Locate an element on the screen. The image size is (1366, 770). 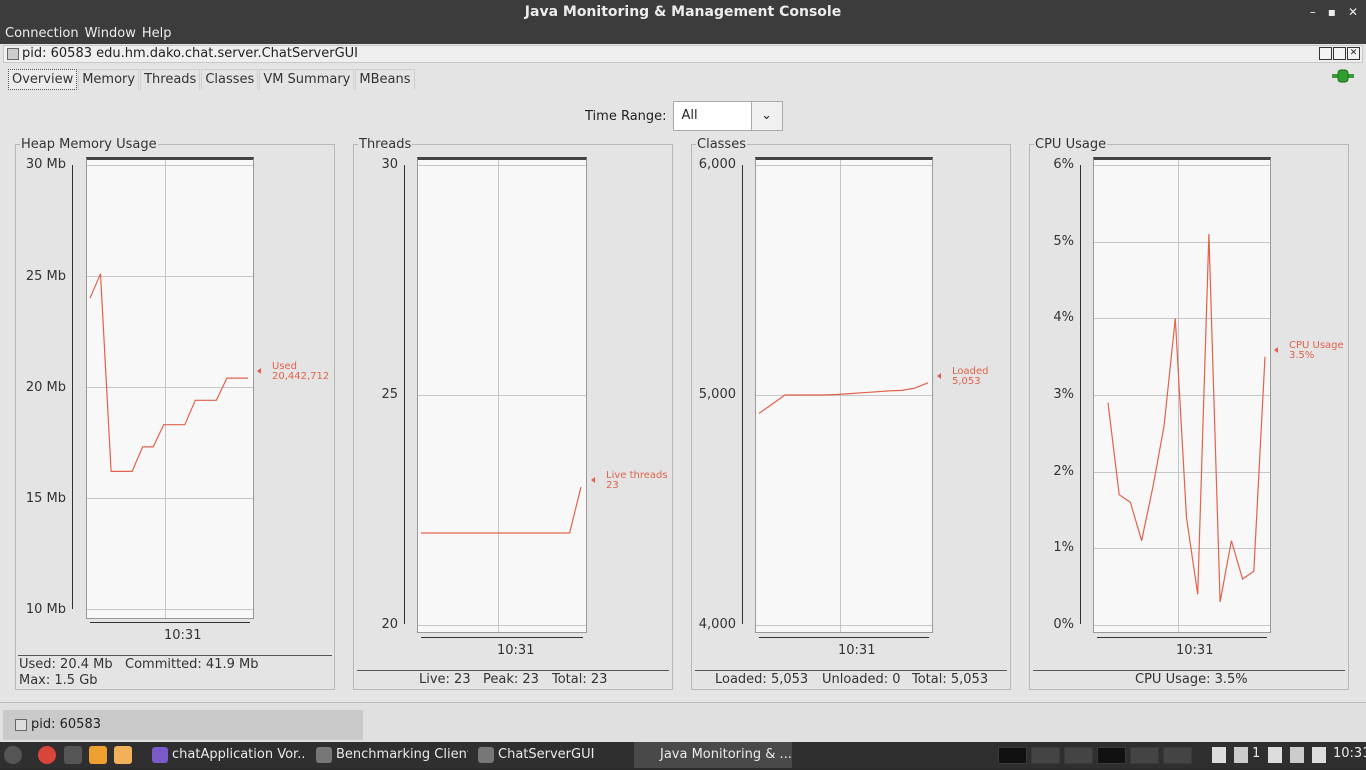
tab-overview: Overview is located at coordinates (43, 79).